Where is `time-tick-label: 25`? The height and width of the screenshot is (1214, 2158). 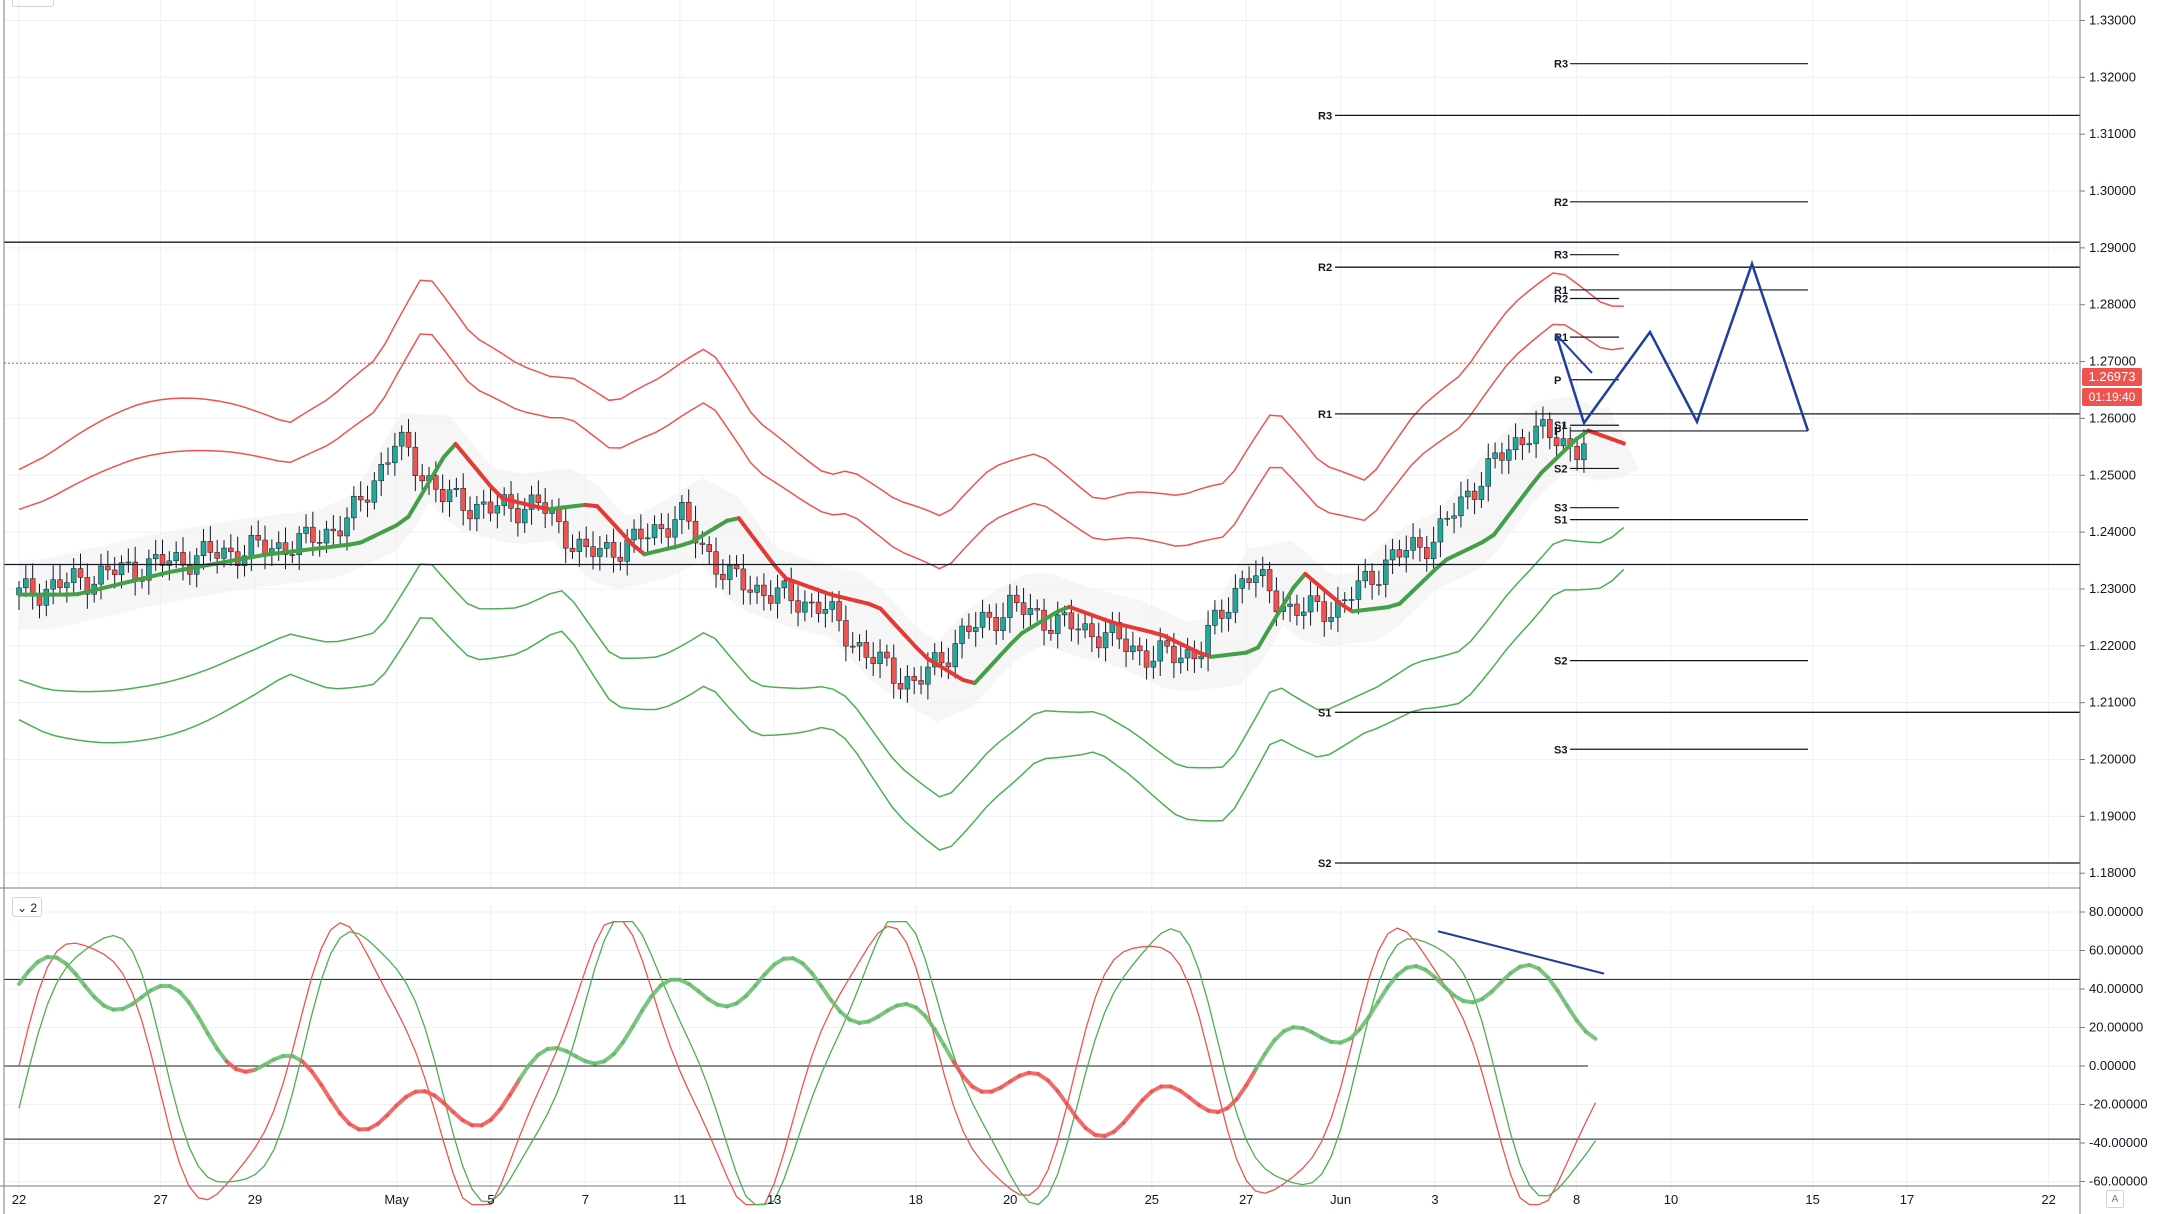 time-tick-label: 25 is located at coordinates (1152, 1199).